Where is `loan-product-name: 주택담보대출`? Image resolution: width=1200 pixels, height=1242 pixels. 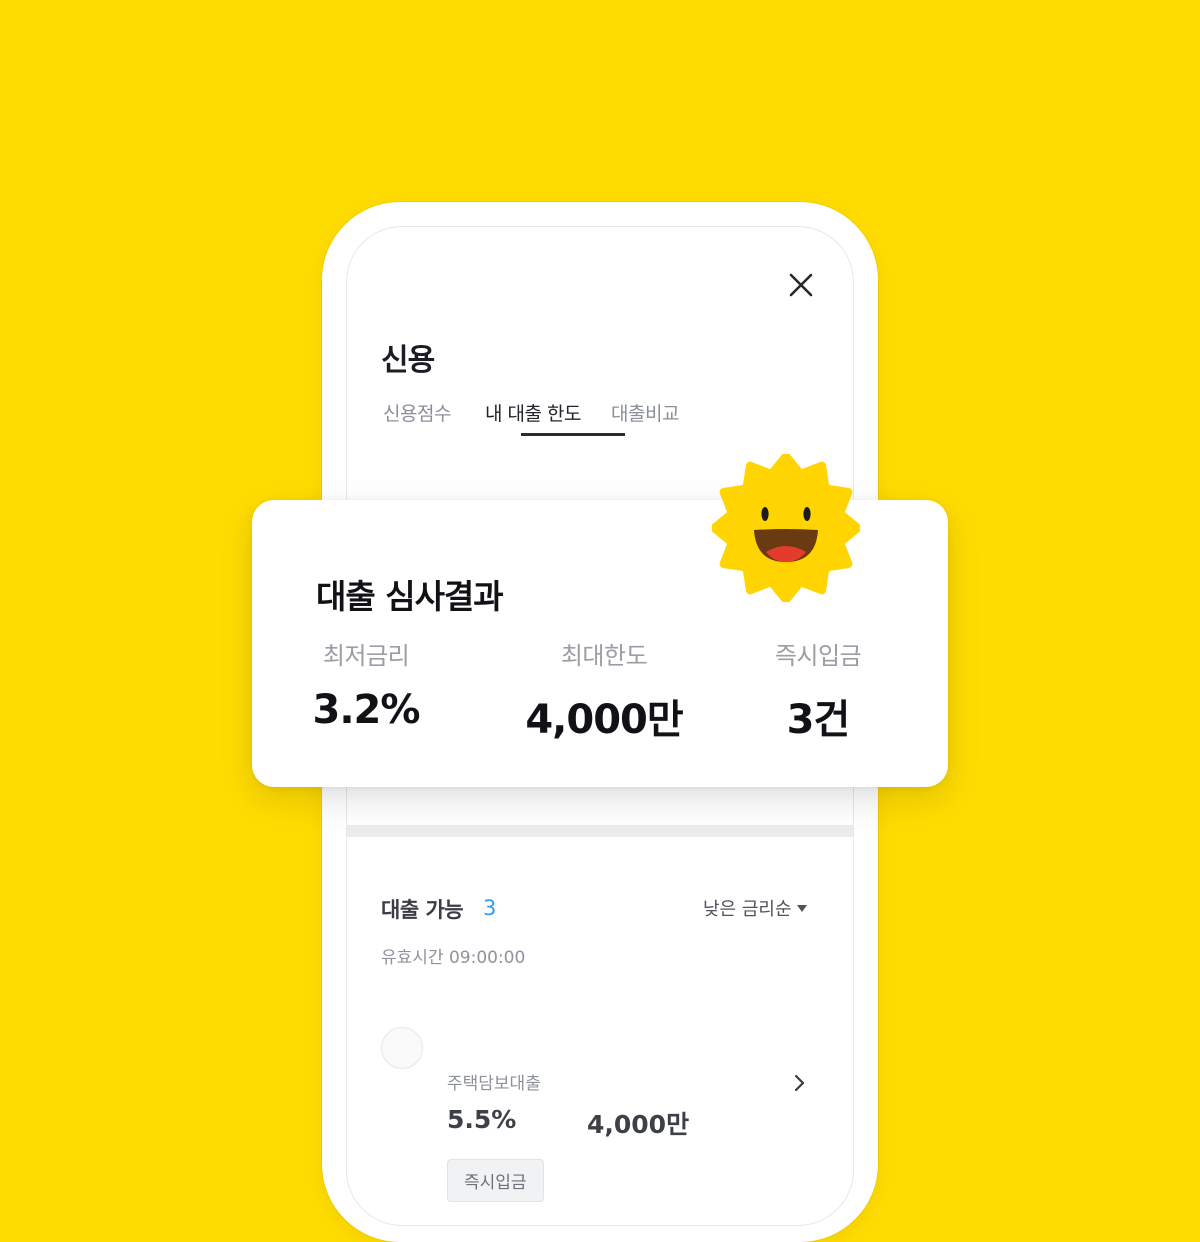
loan-product-name: 주택담보대출 is located at coordinates (494, 1084).